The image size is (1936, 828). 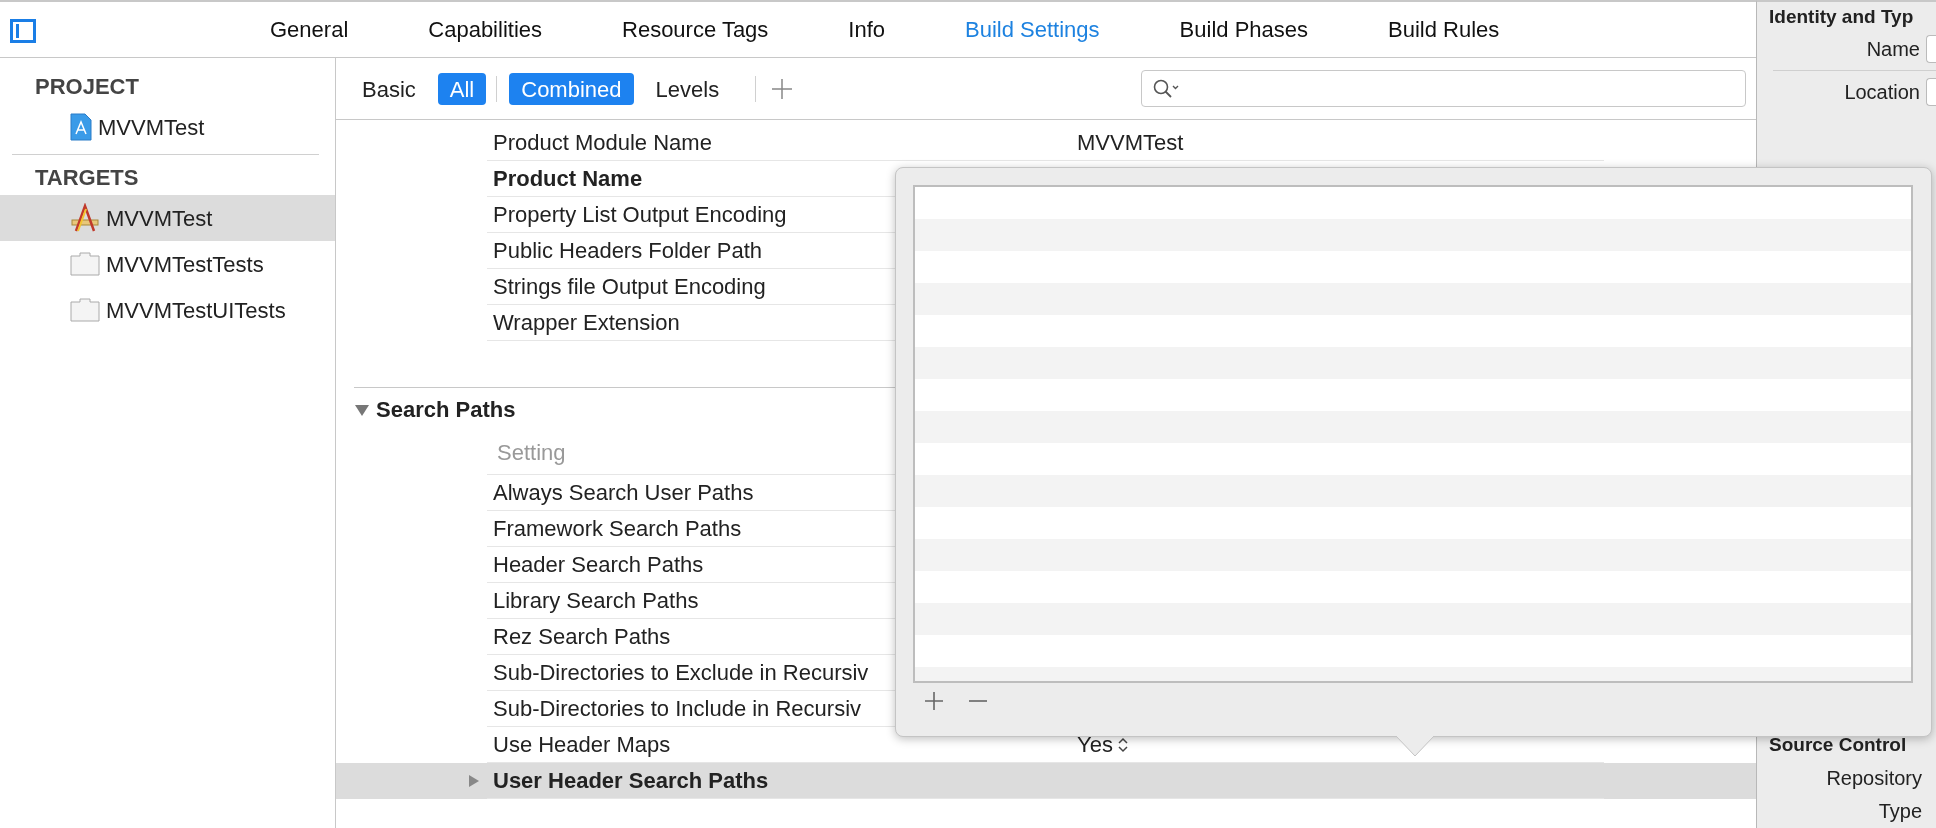 I want to click on navigator-item: MVVMTestTests, so click(x=167, y=264).